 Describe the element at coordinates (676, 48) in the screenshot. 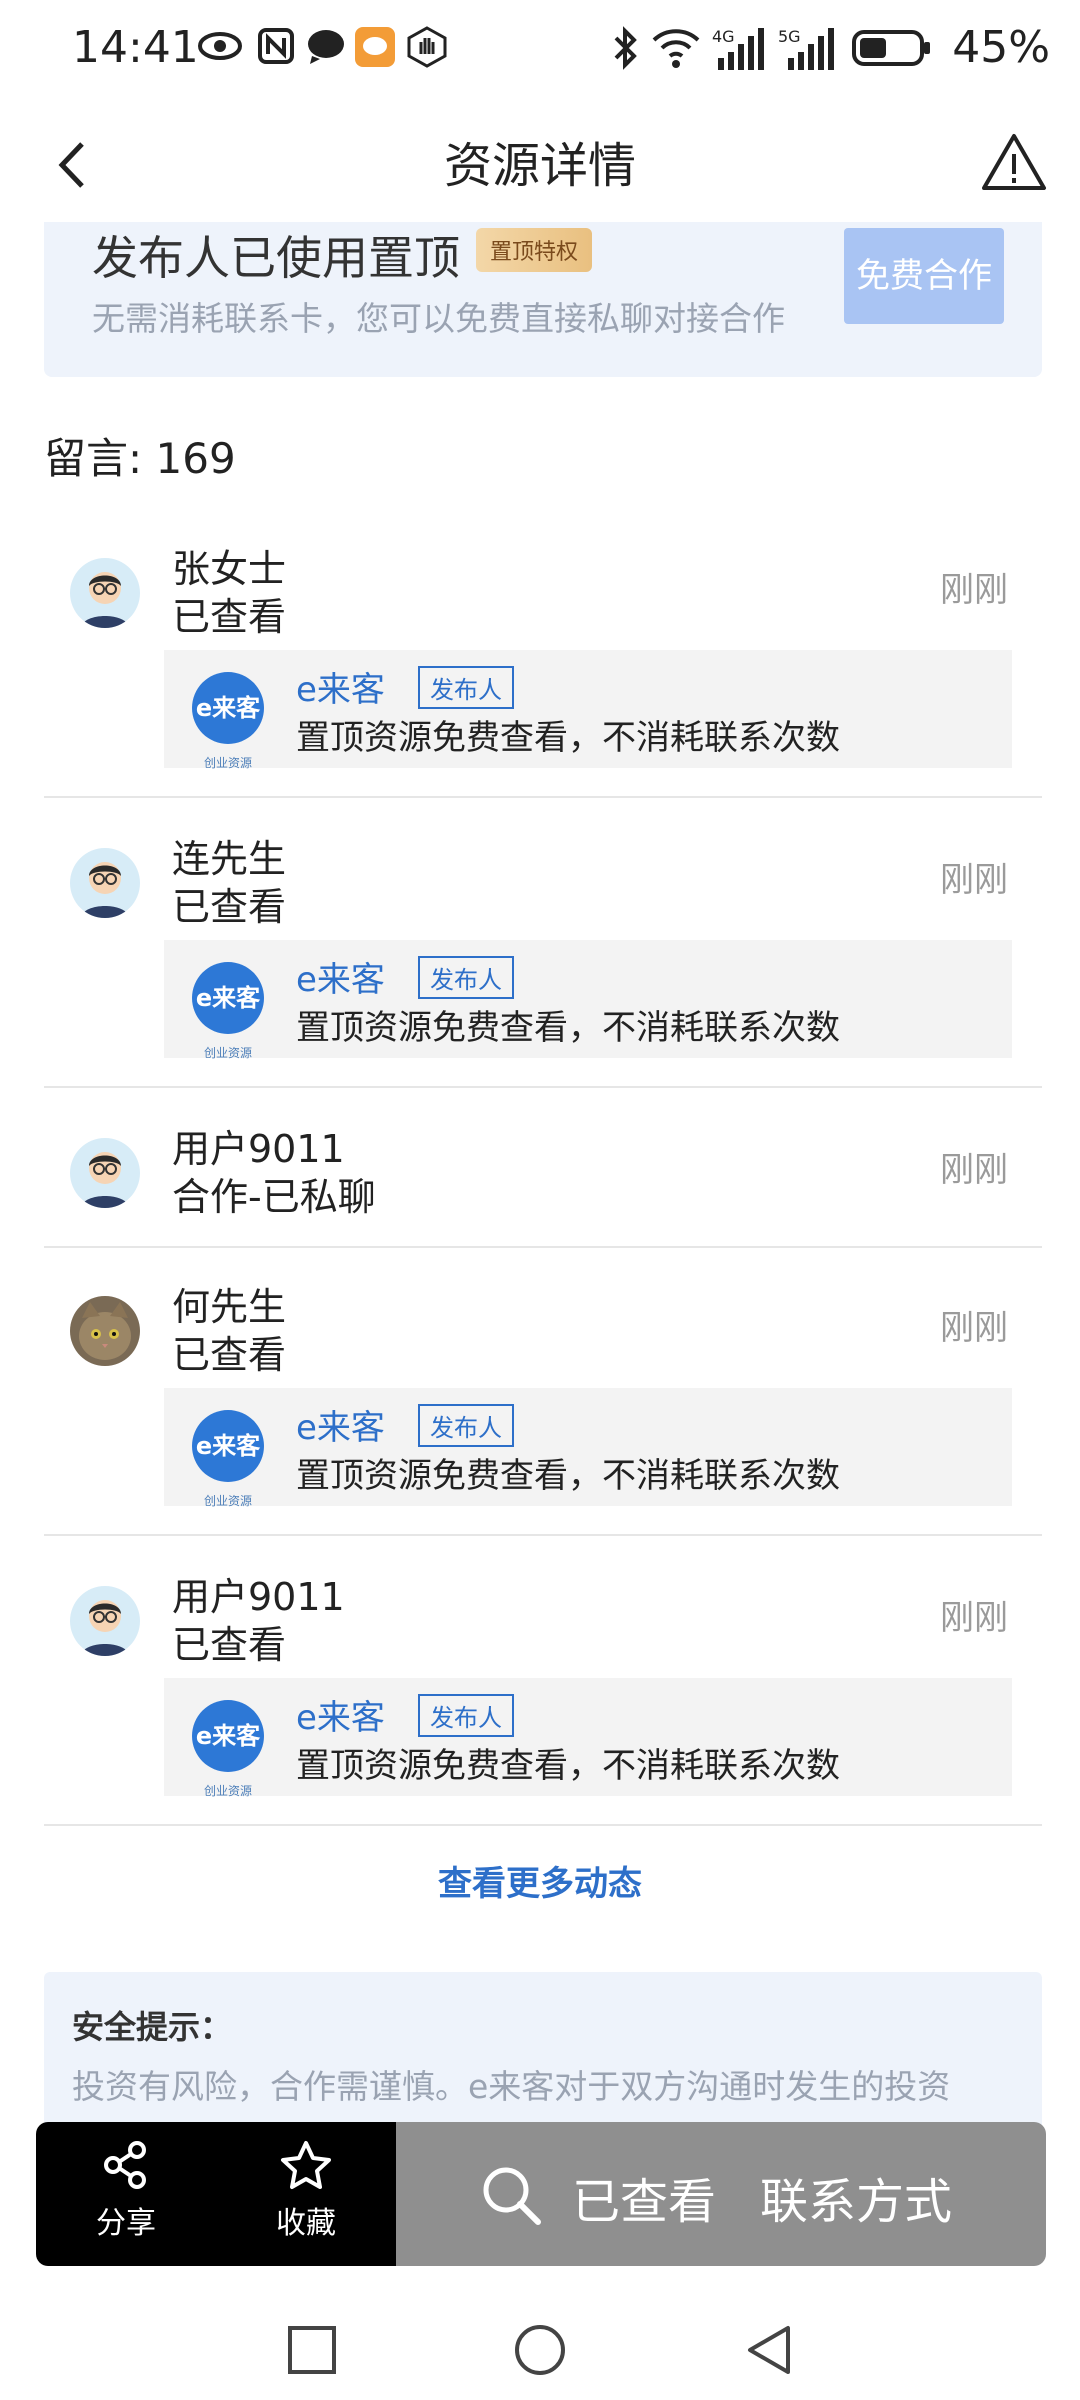

I see `wifi-icon` at that location.